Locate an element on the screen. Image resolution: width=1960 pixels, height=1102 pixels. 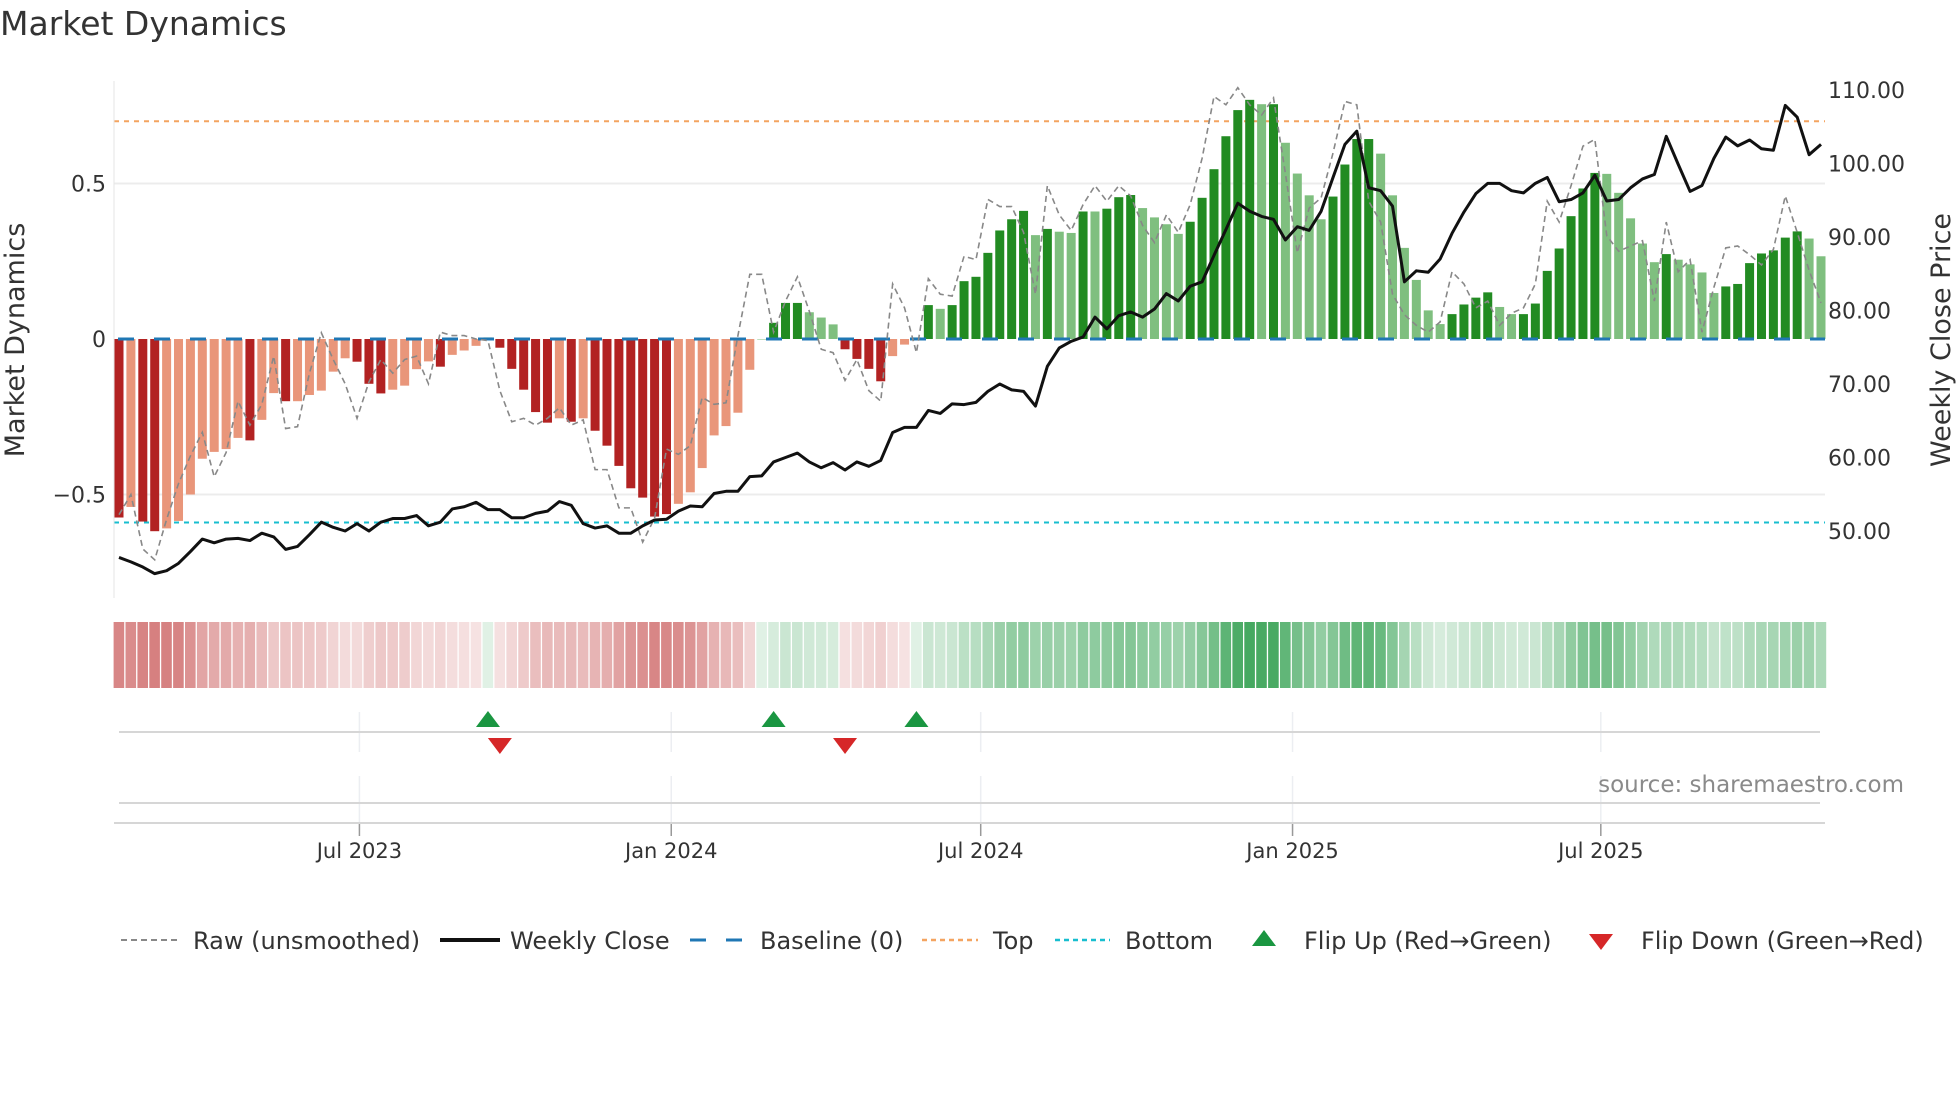
legend-bottom-label: Bottom is located at coordinates (1169, 941).